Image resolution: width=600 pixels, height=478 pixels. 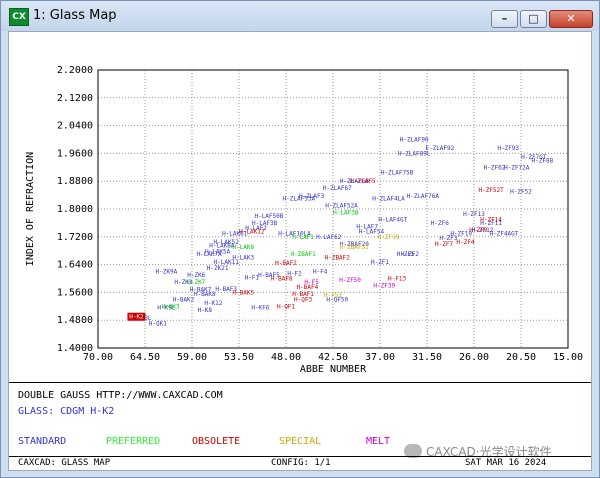 What do you see at coordinates (333, 357) in the screenshot?
I see `x-tick-label: 42.50` at bounding box center [333, 357].